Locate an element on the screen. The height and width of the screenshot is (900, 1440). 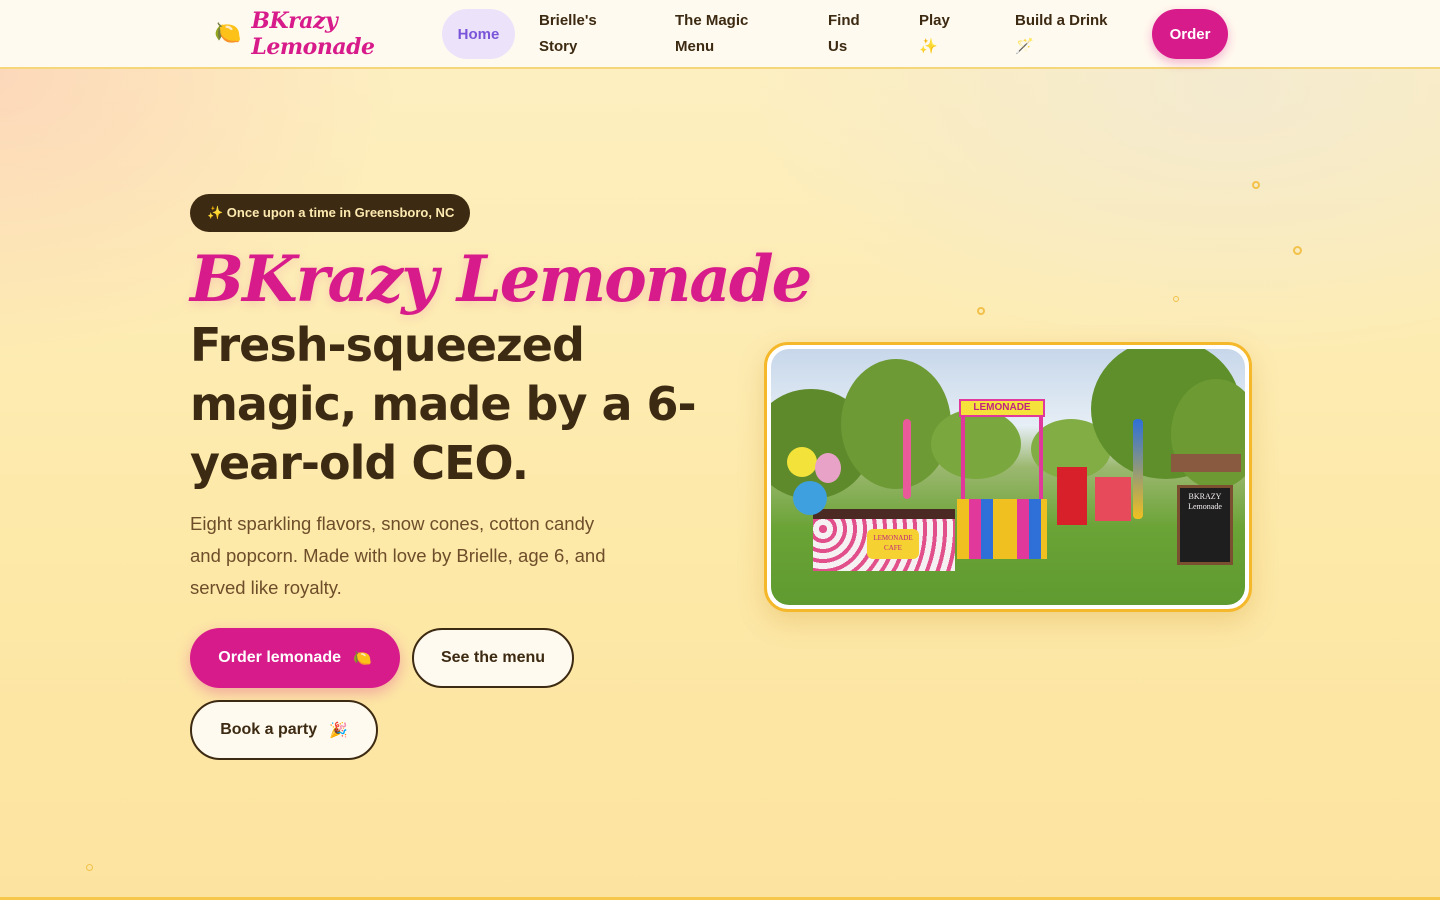
hero-photo-frame: LEMONADE LEMONADE CAFE BKRAZY Lemonade is located at coordinates (1008, 477).